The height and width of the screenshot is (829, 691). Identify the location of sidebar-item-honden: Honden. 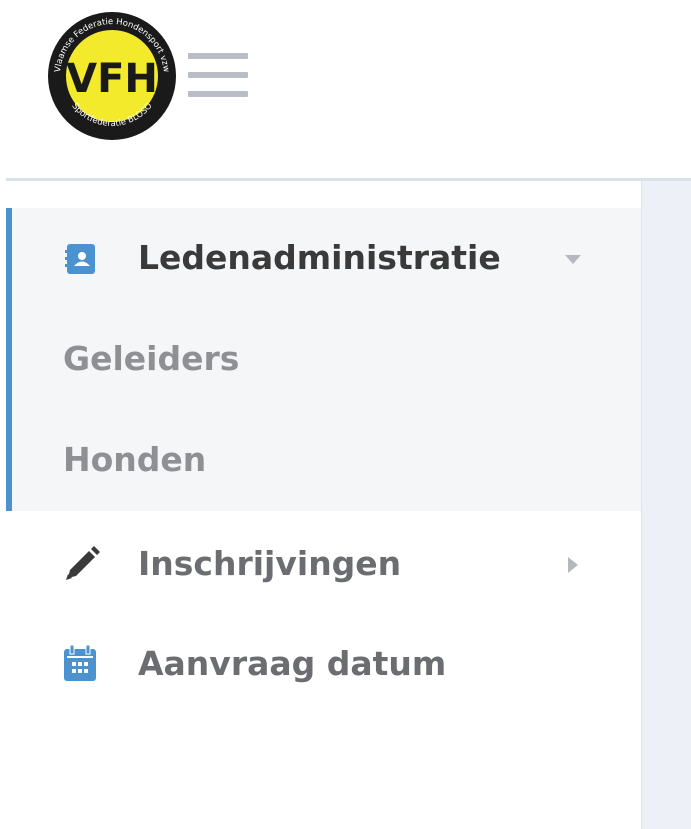
(323, 461).